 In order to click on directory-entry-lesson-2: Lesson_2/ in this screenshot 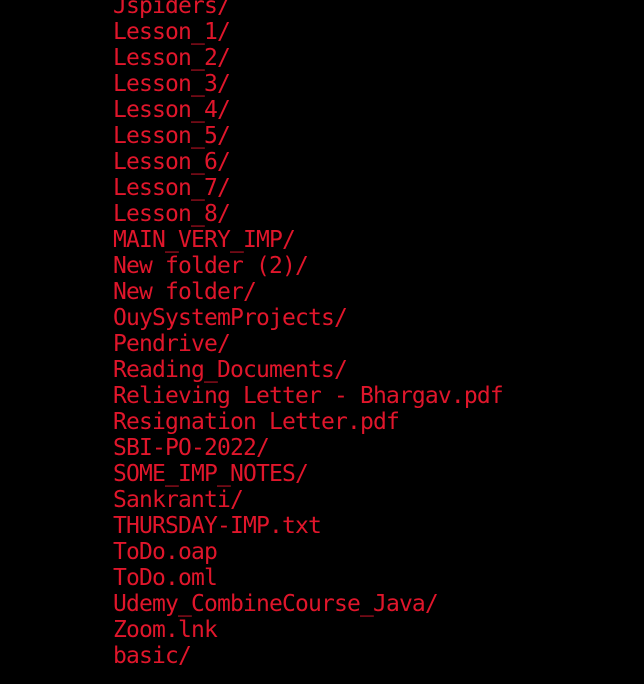, I will do `click(172, 58)`.